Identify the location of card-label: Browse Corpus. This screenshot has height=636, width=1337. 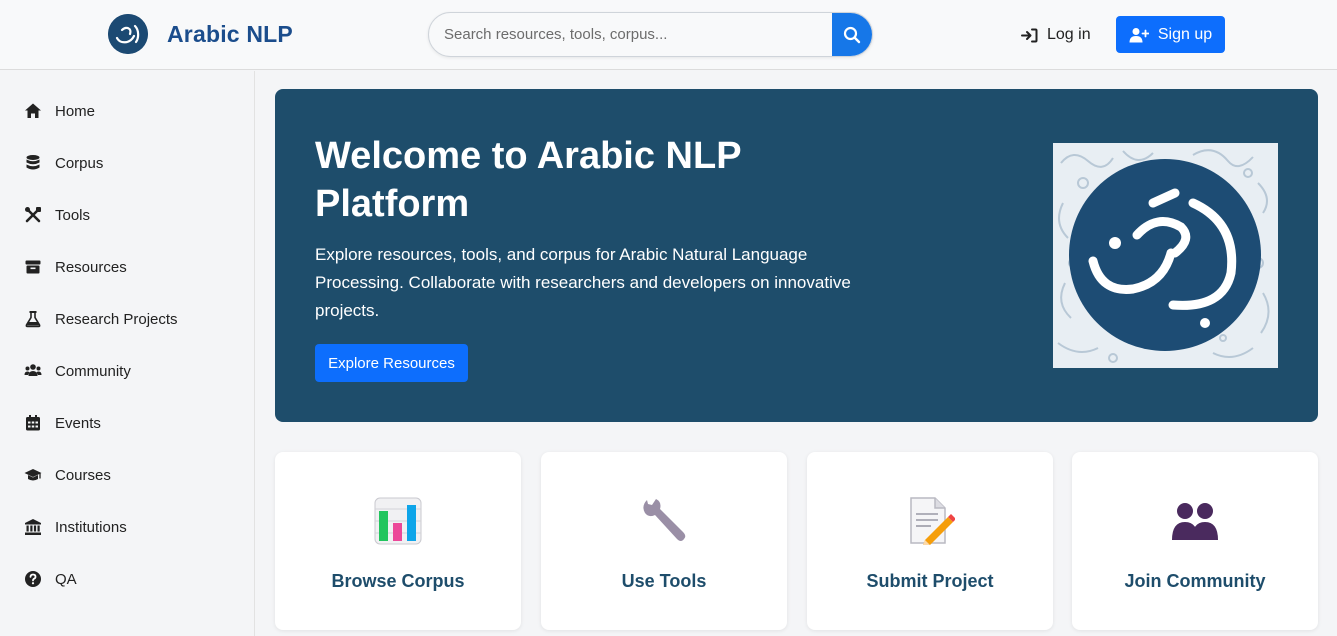
(398, 581).